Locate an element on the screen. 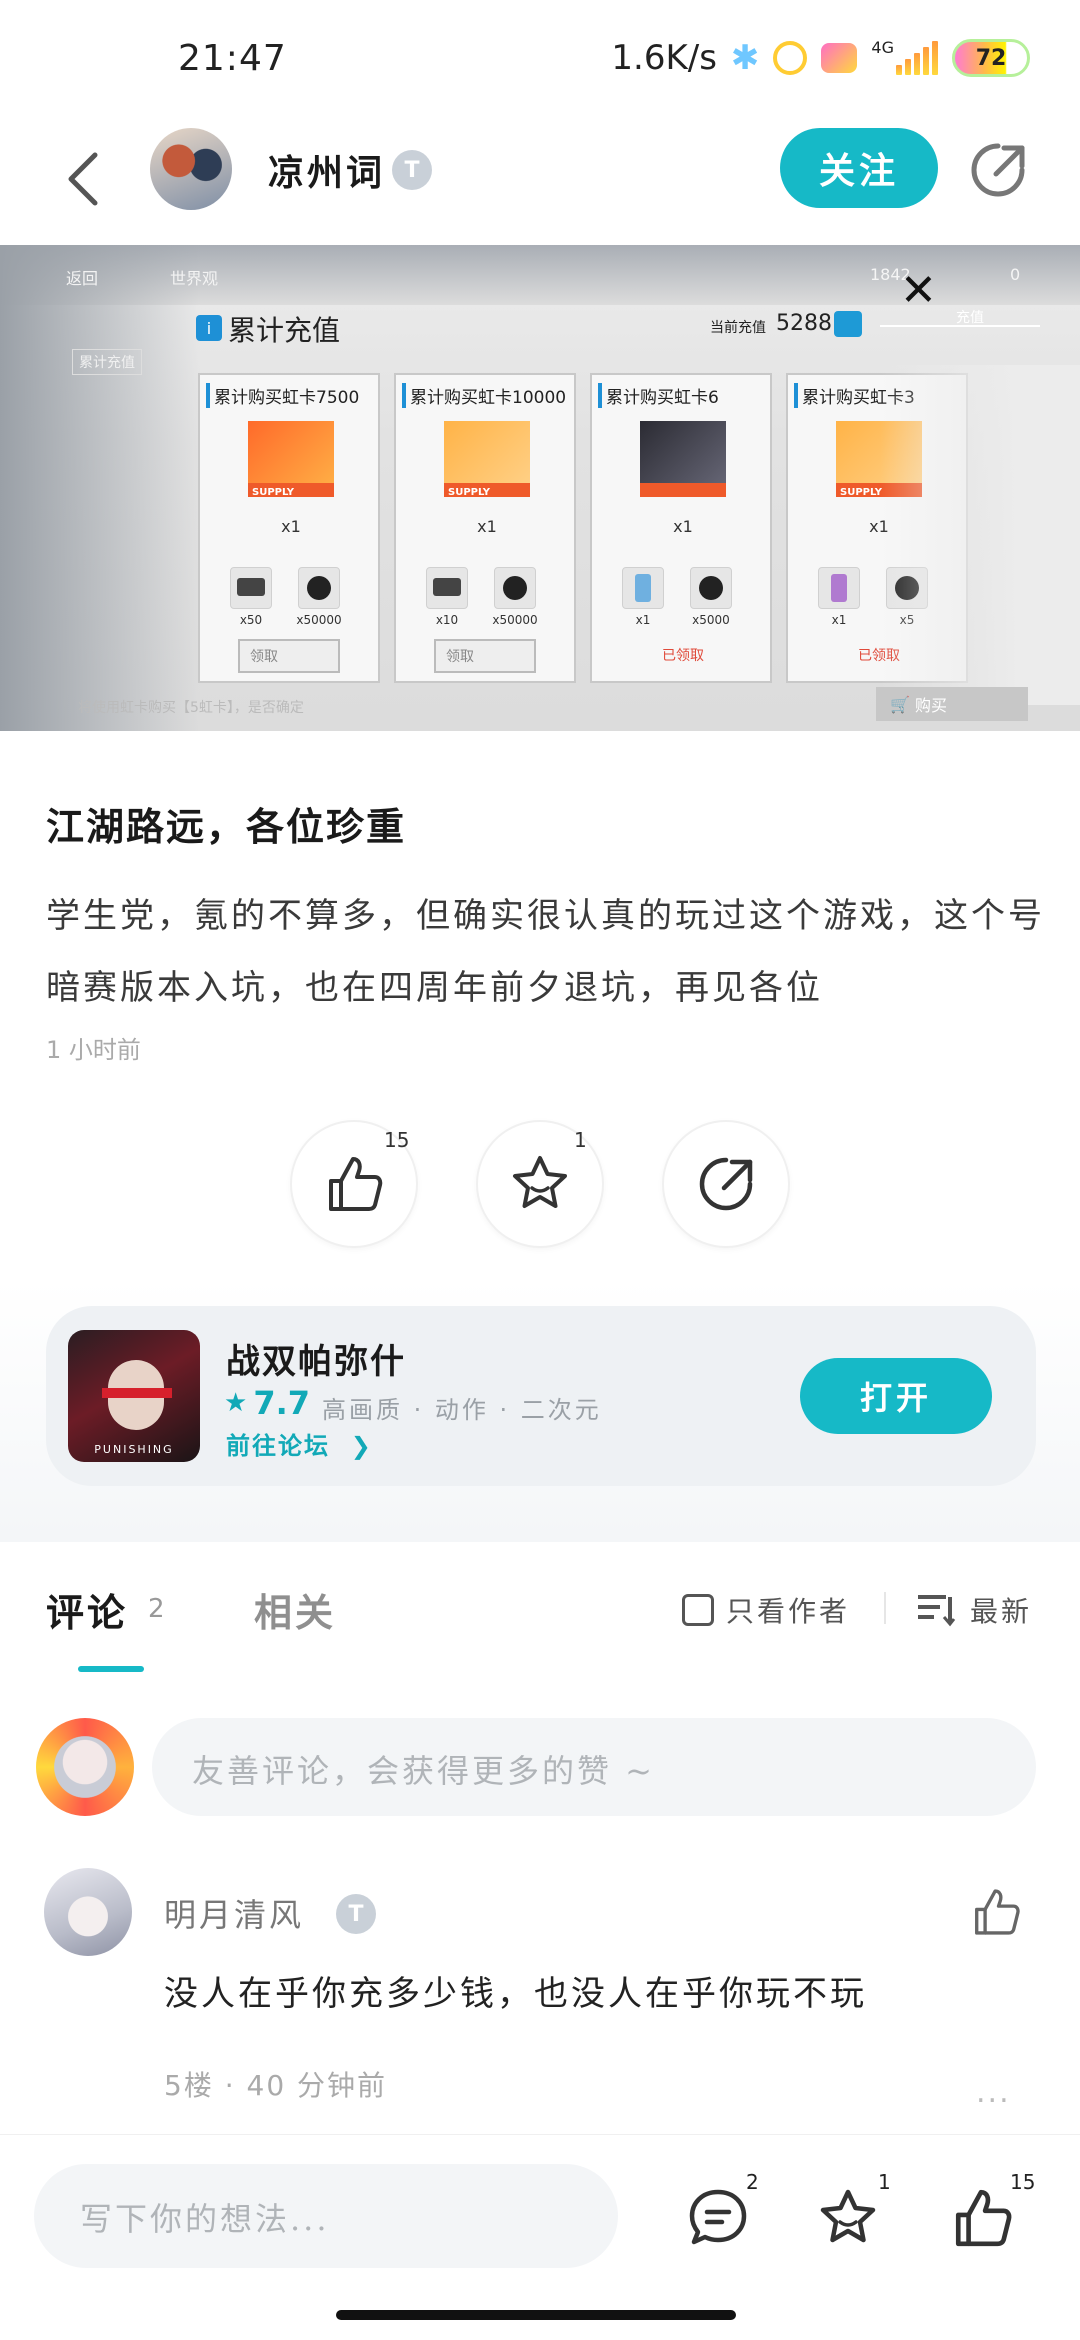  my-avatar is located at coordinates (85, 1767).